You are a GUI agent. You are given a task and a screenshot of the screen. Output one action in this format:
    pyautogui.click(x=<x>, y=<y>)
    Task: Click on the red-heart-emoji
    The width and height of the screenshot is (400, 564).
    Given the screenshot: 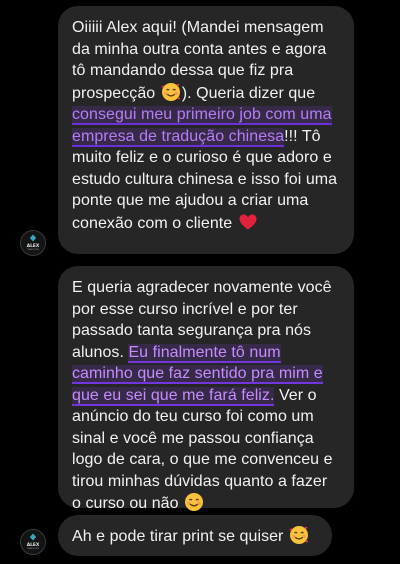 What is the action you would take?
    pyautogui.click(x=248, y=221)
    